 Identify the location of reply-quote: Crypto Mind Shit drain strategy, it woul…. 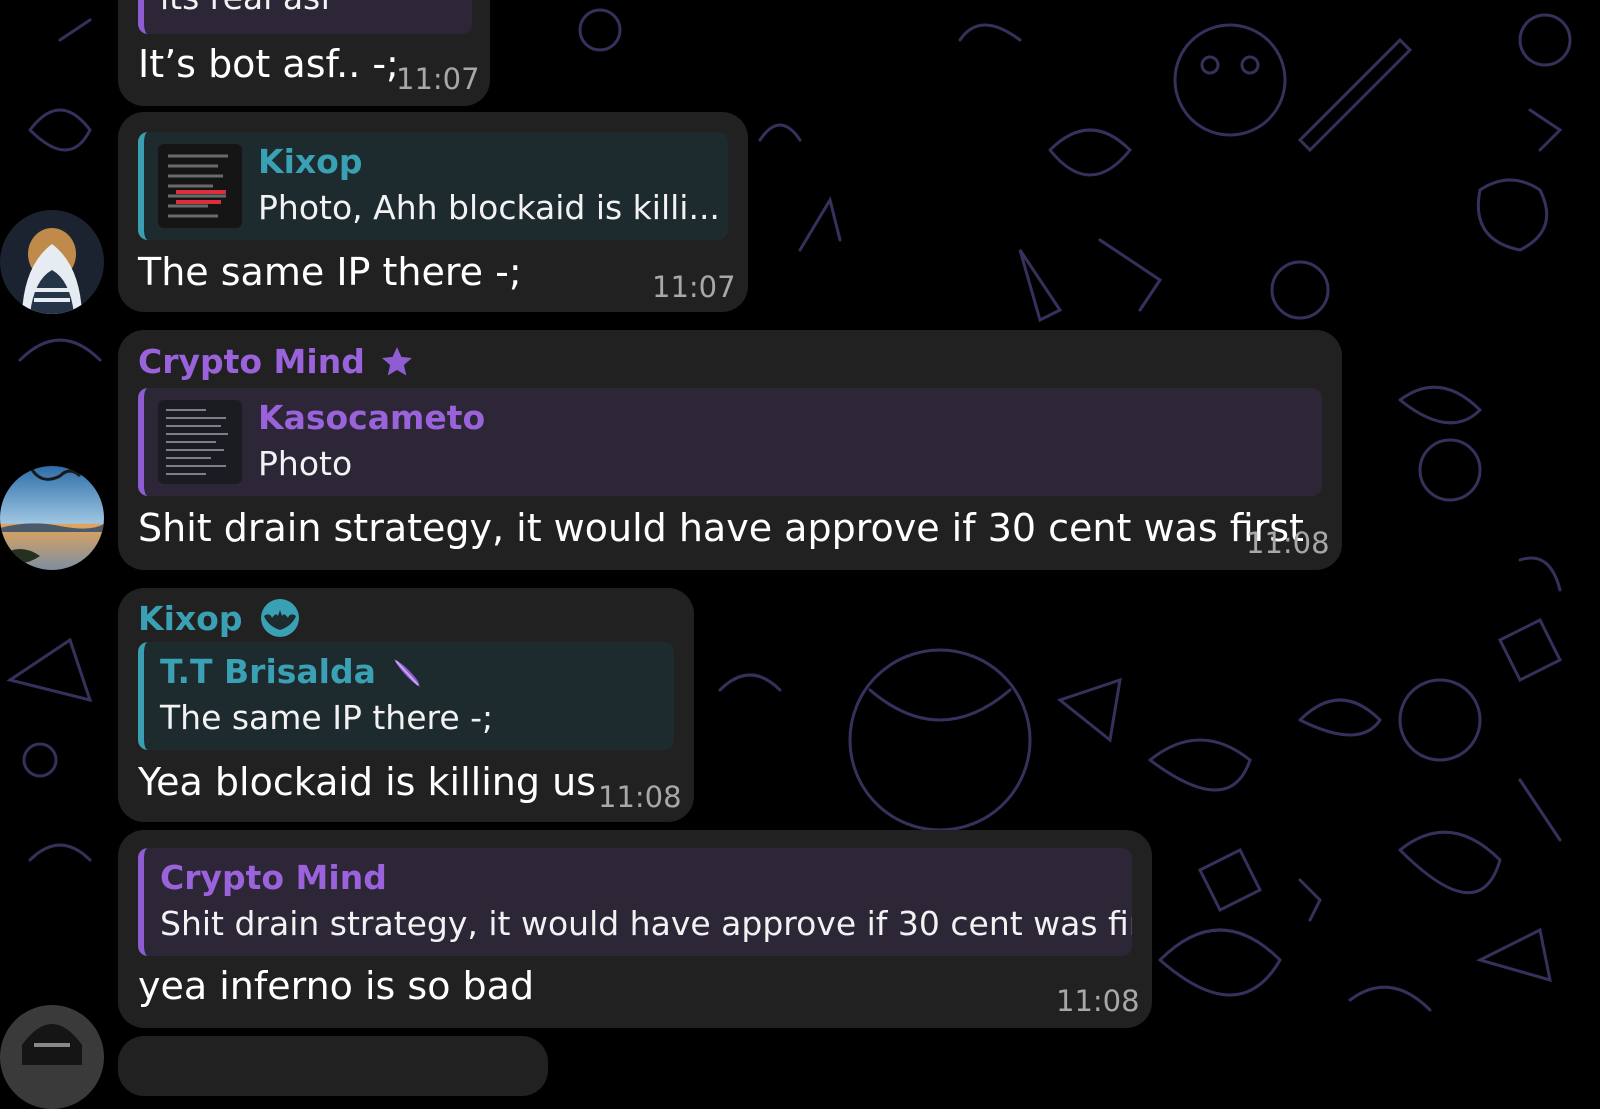
(635, 902).